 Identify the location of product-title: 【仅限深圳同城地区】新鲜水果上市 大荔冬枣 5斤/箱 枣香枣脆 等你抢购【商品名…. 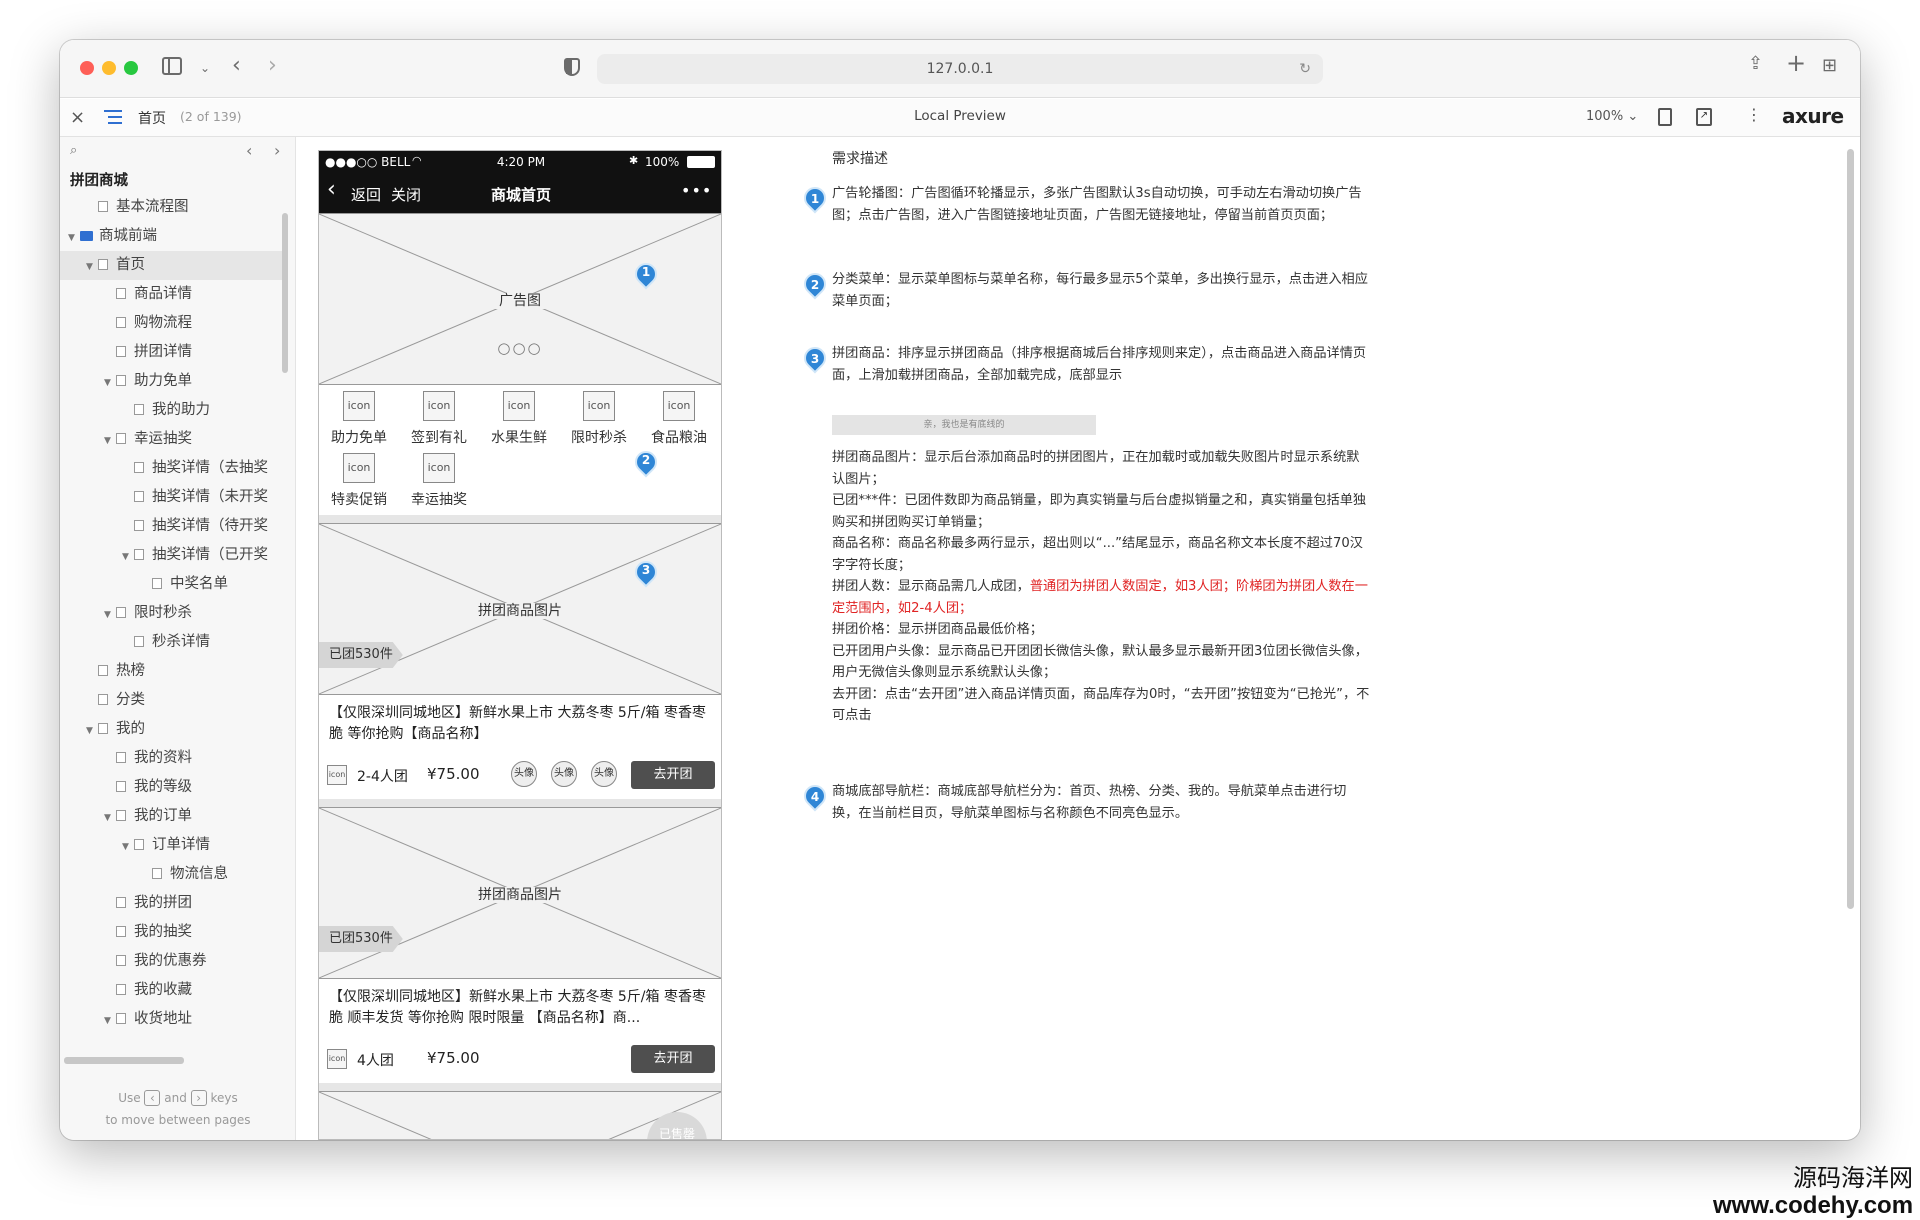
(521, 724).